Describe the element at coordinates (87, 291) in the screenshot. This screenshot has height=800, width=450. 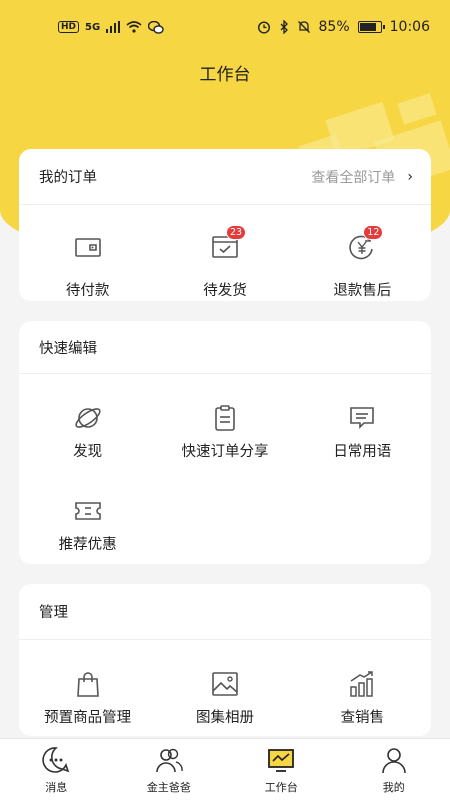
I see `order-status-label: 待付款` at that location.